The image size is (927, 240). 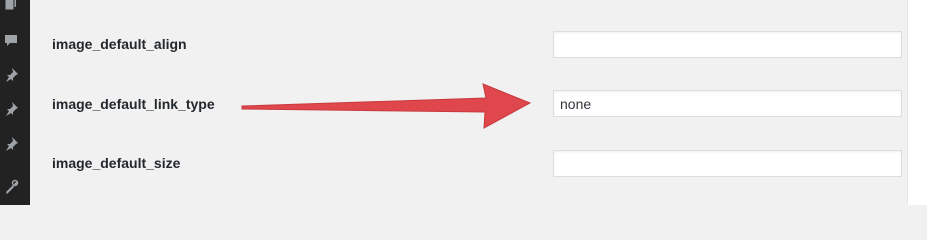 I want to click on image-default-align-input, so click(x=727, y=44).